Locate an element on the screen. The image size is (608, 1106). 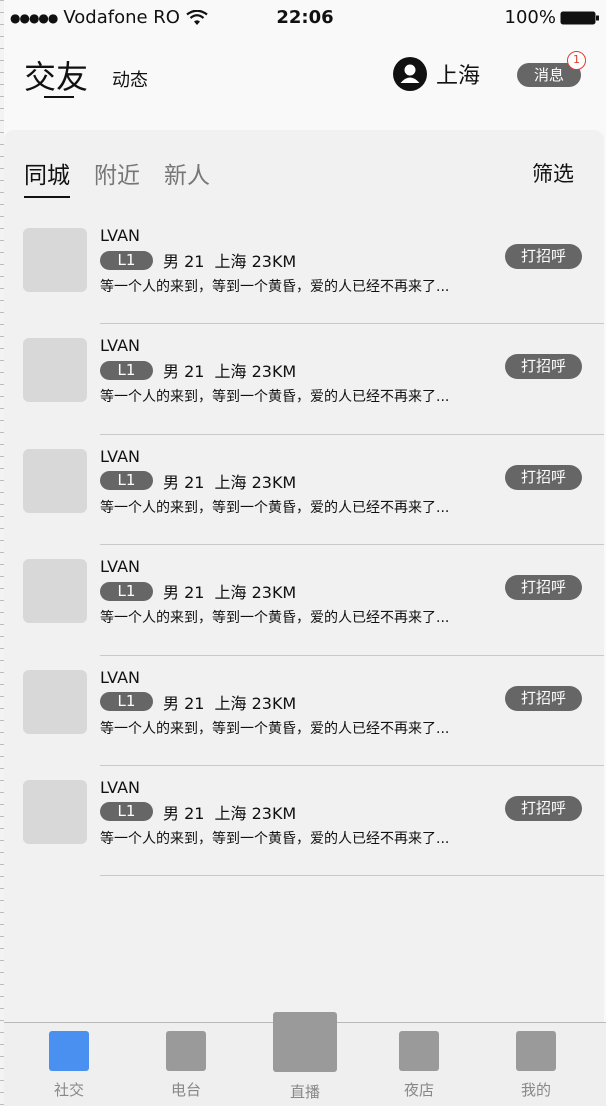
tab-feed: 动态 is located at coordinates (130, 79).